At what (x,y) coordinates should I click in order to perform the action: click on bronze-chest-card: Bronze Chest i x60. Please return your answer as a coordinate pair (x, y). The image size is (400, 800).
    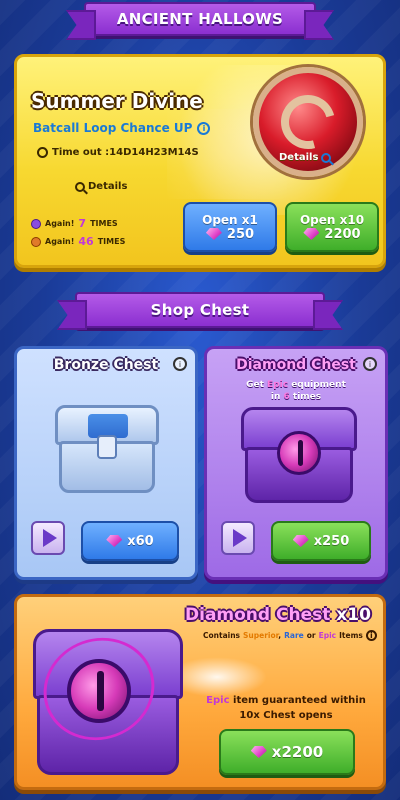
    Looking at the image, I should click on (106, 463).